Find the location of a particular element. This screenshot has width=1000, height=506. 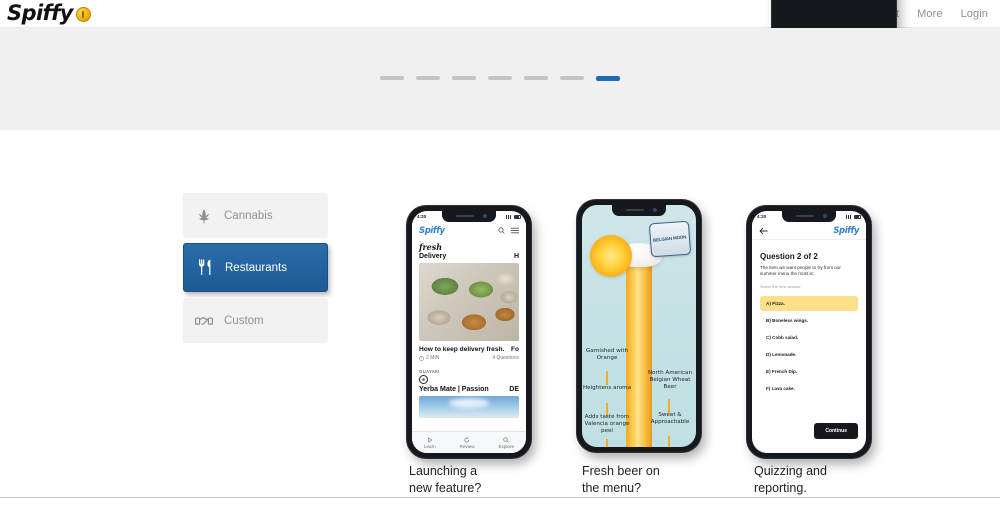

feed-brandmark: fresh is located at coordinates (431, 247).